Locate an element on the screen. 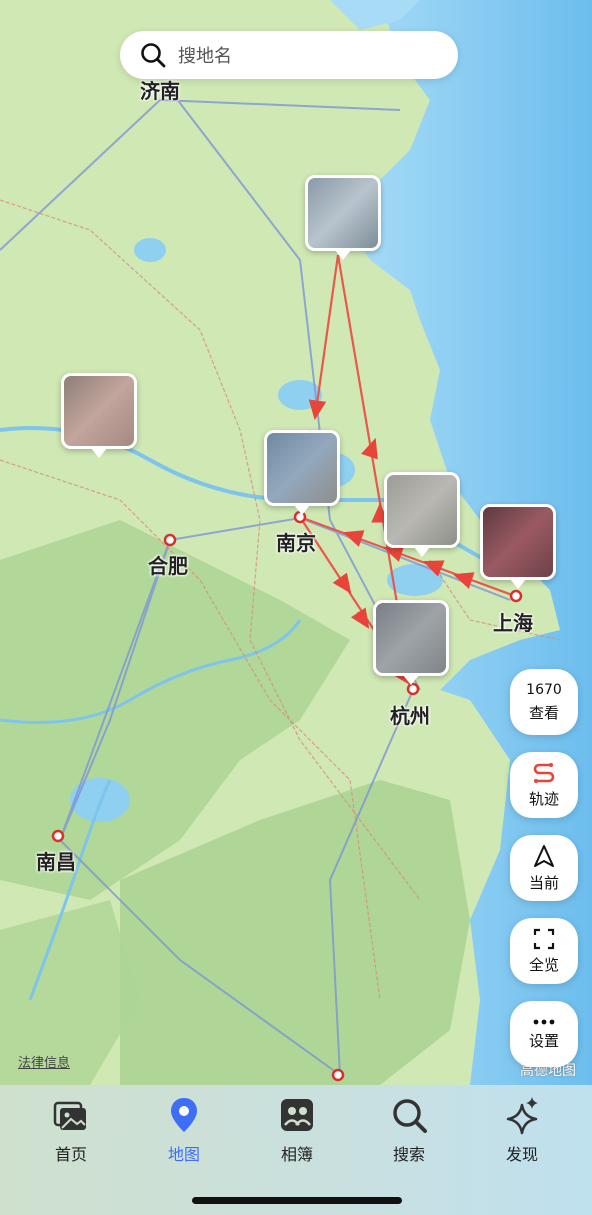  tab-map-label: 地图 is located at coordinates (183, 1154).